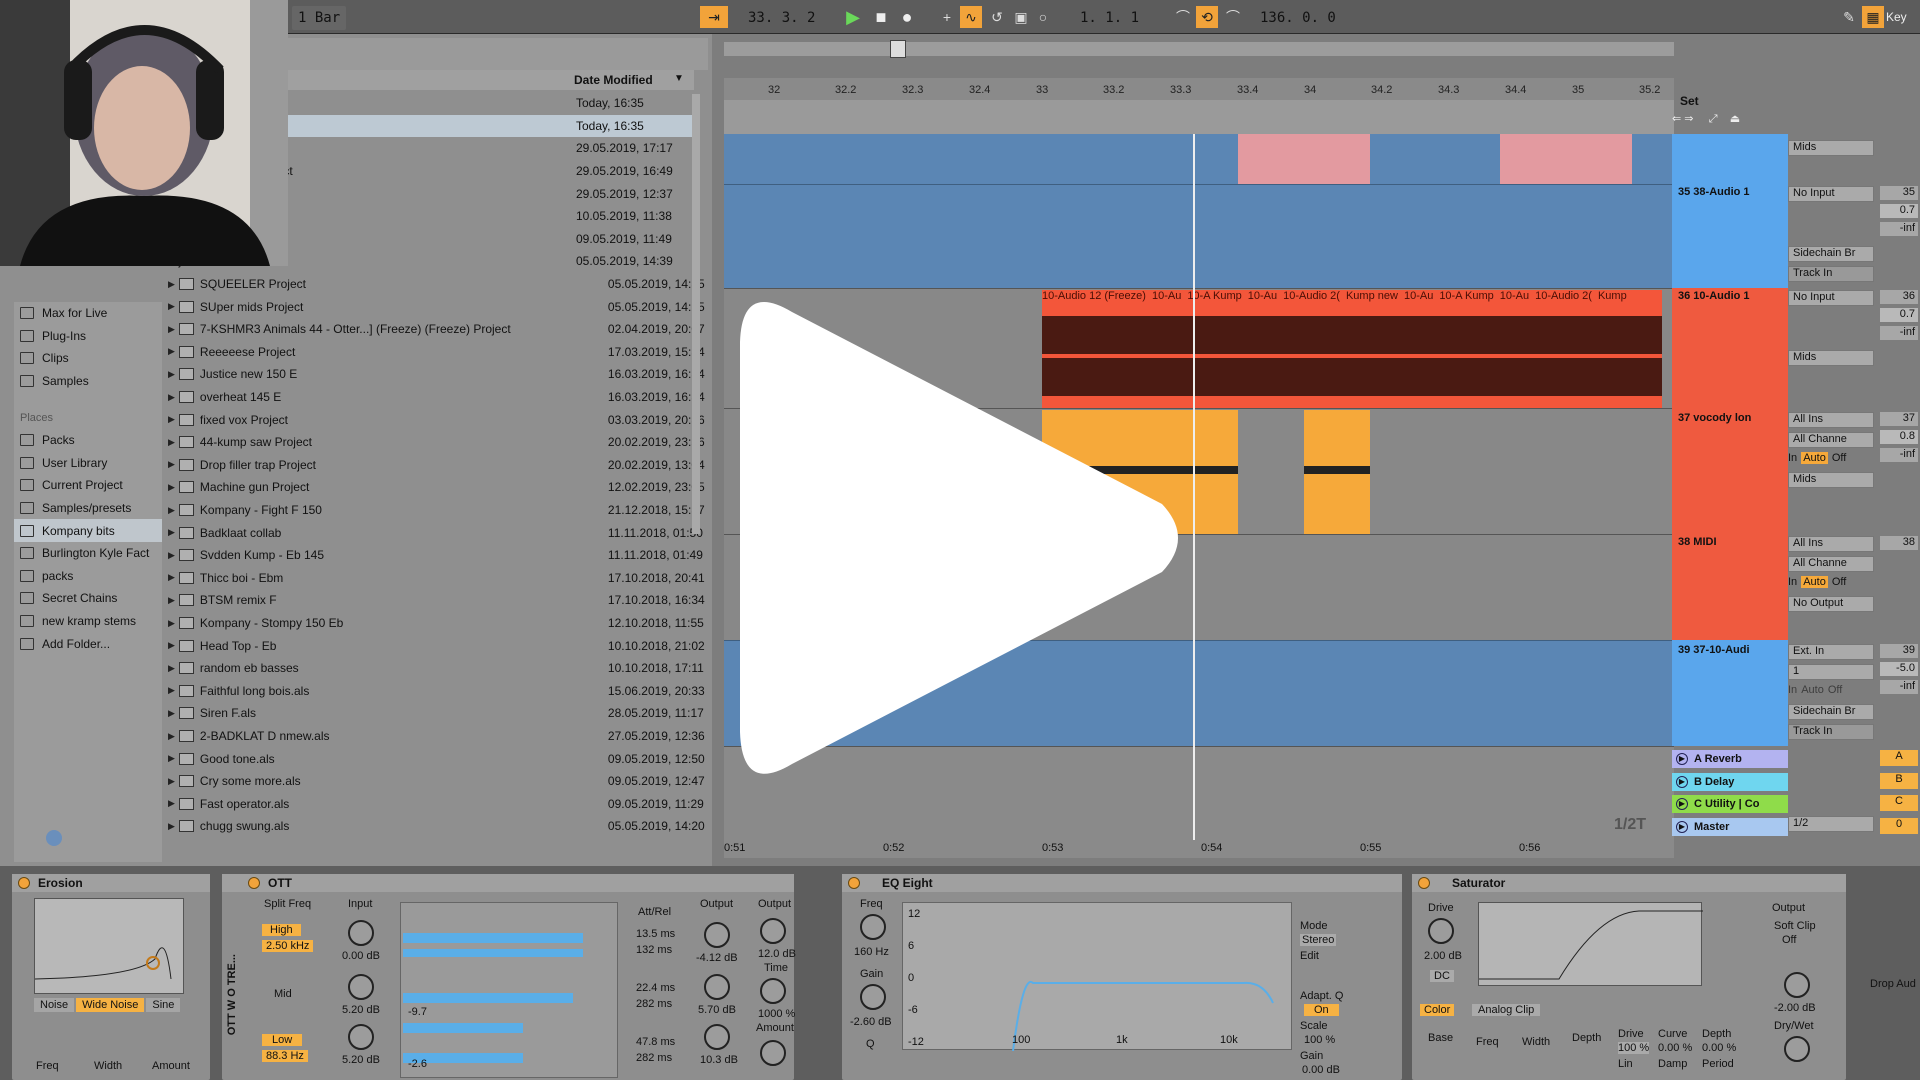  I want to click on mode-select: Stereo, so click(1318, 940).